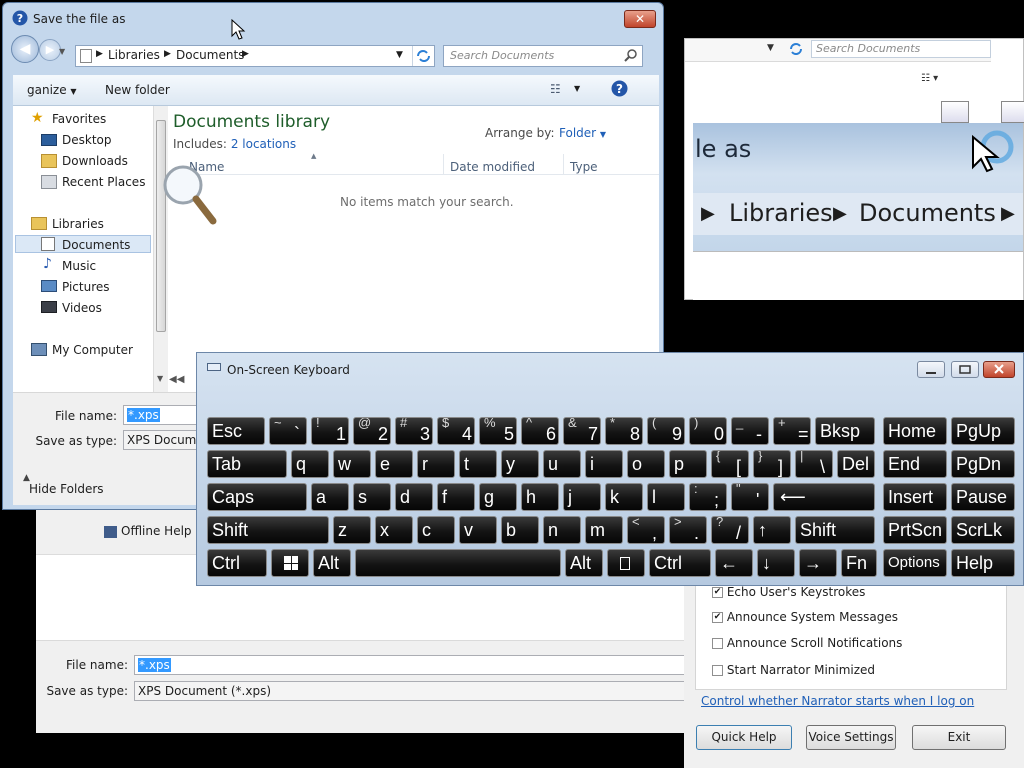 Image resolution: width=1024 pixels, height=768 pixels. What do you see at coordinates (915, 497) in the screenshot?
I see `key-insert: Insert` at bounding box center [915, 497].